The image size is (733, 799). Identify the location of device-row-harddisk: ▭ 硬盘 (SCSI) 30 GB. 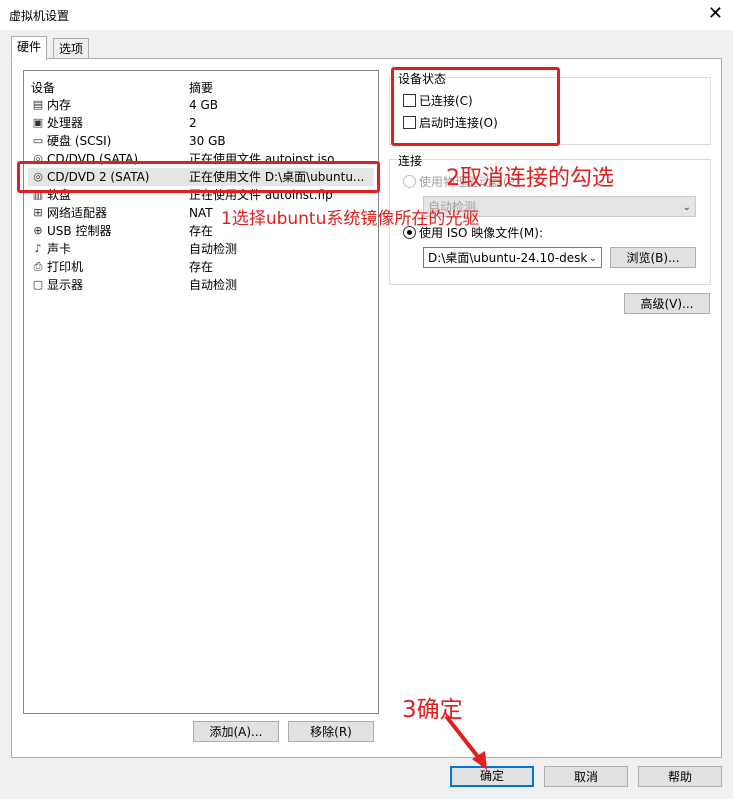
(201, 141).